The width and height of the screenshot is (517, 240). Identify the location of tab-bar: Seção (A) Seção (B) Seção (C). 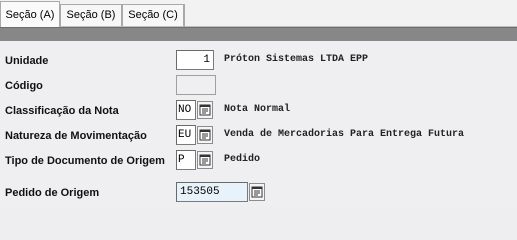
(258, 13).